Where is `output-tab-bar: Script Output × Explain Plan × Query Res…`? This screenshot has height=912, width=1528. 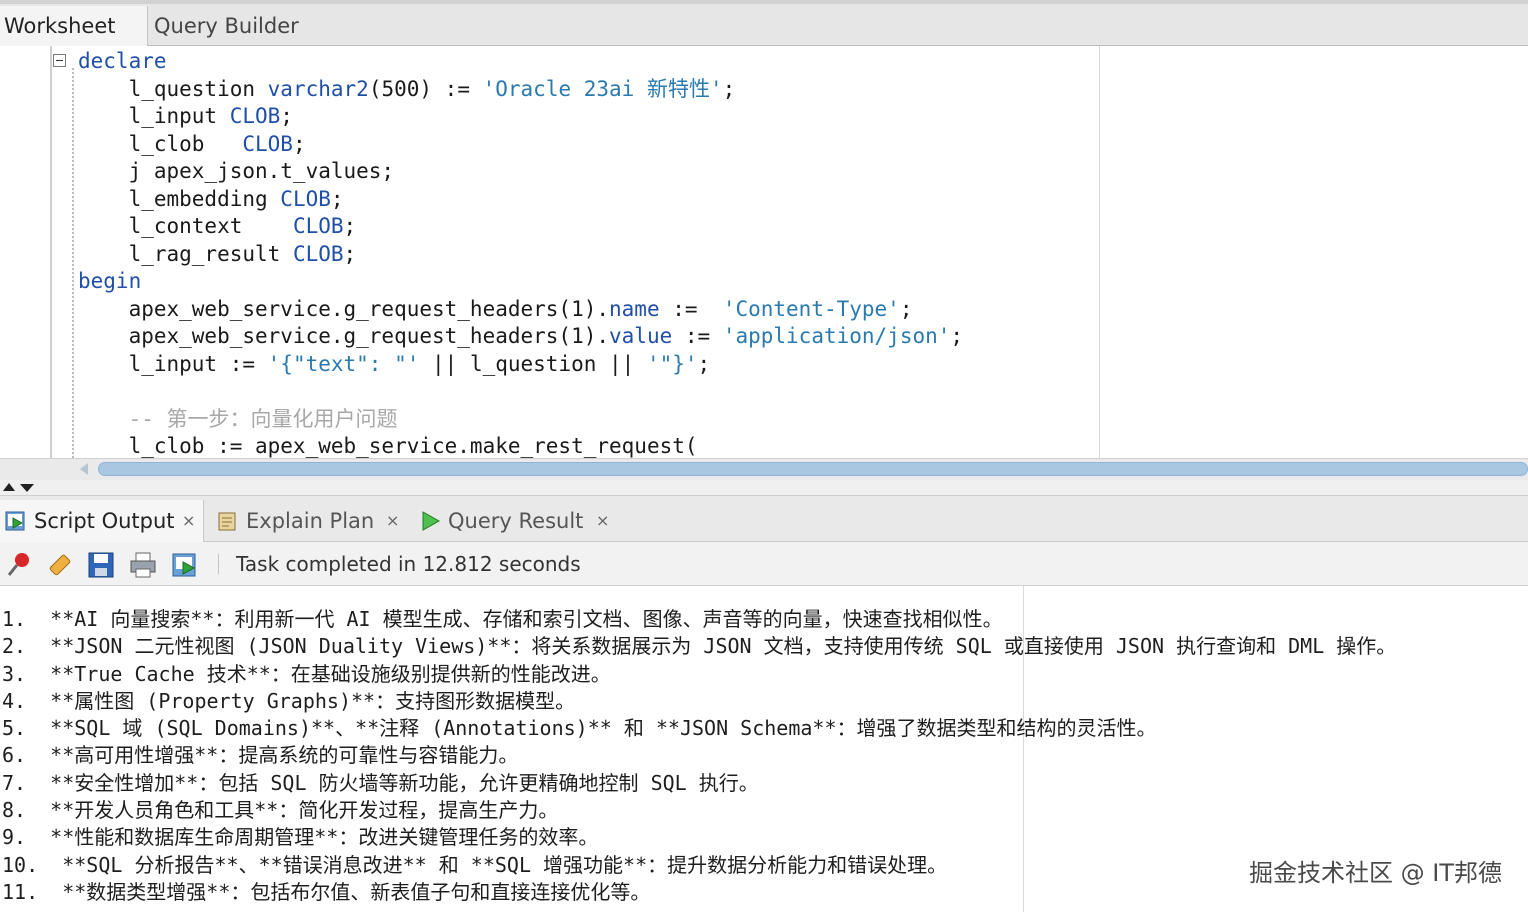
output-tab-bar: Script Output × Explain Plan × Query Res… is located at coordinates (764, 519).